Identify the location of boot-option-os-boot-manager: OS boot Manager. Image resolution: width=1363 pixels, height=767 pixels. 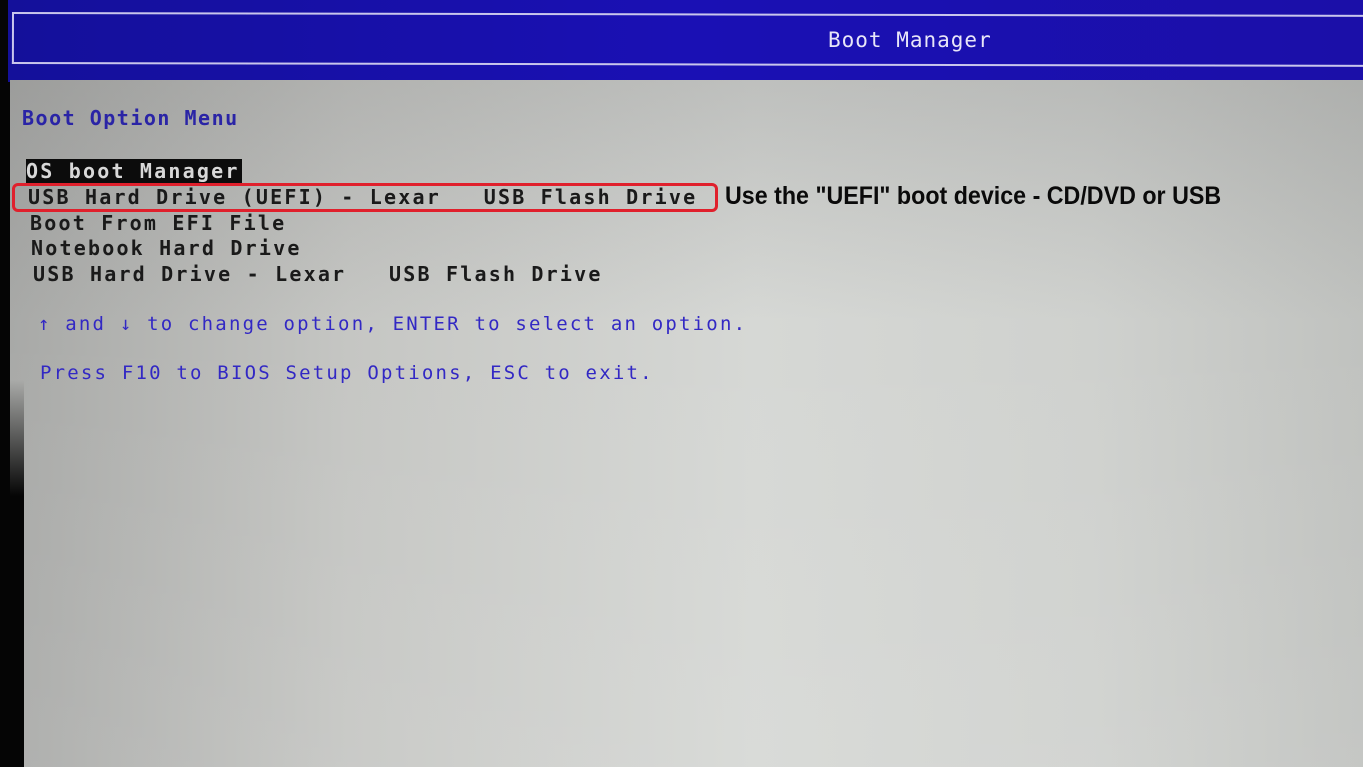
(134, 171).